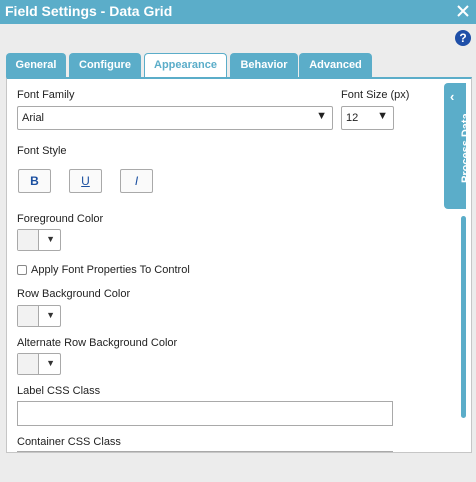 Image resolution: width=476 pixels, height=482 pixels. I want to click on bold-button: B, so click(34, 181).